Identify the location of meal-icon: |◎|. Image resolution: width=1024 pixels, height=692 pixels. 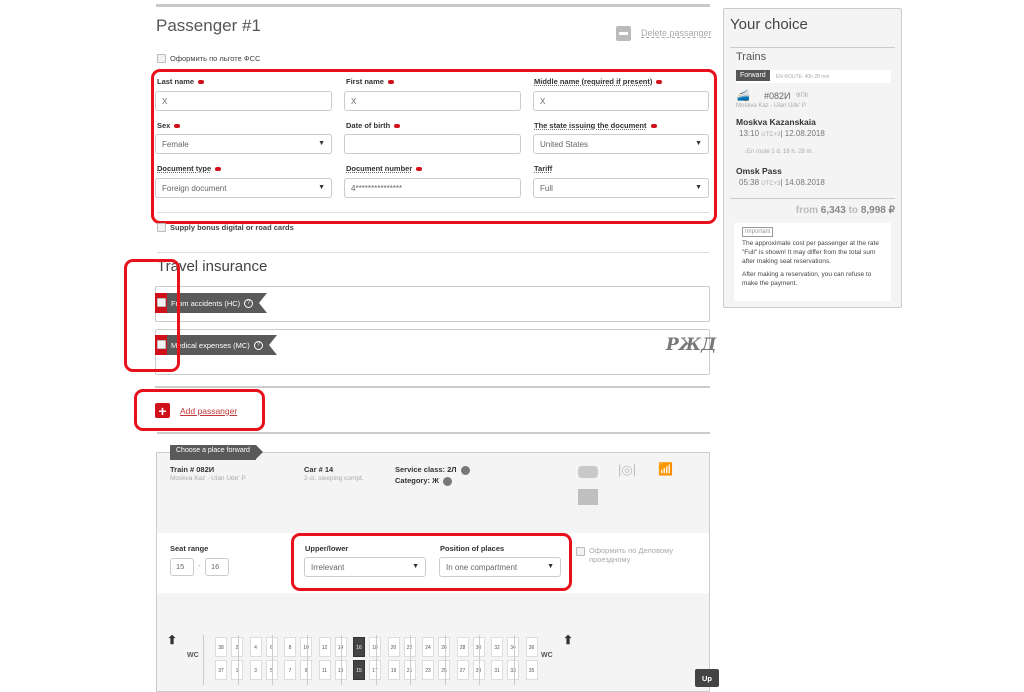
(627, 469).